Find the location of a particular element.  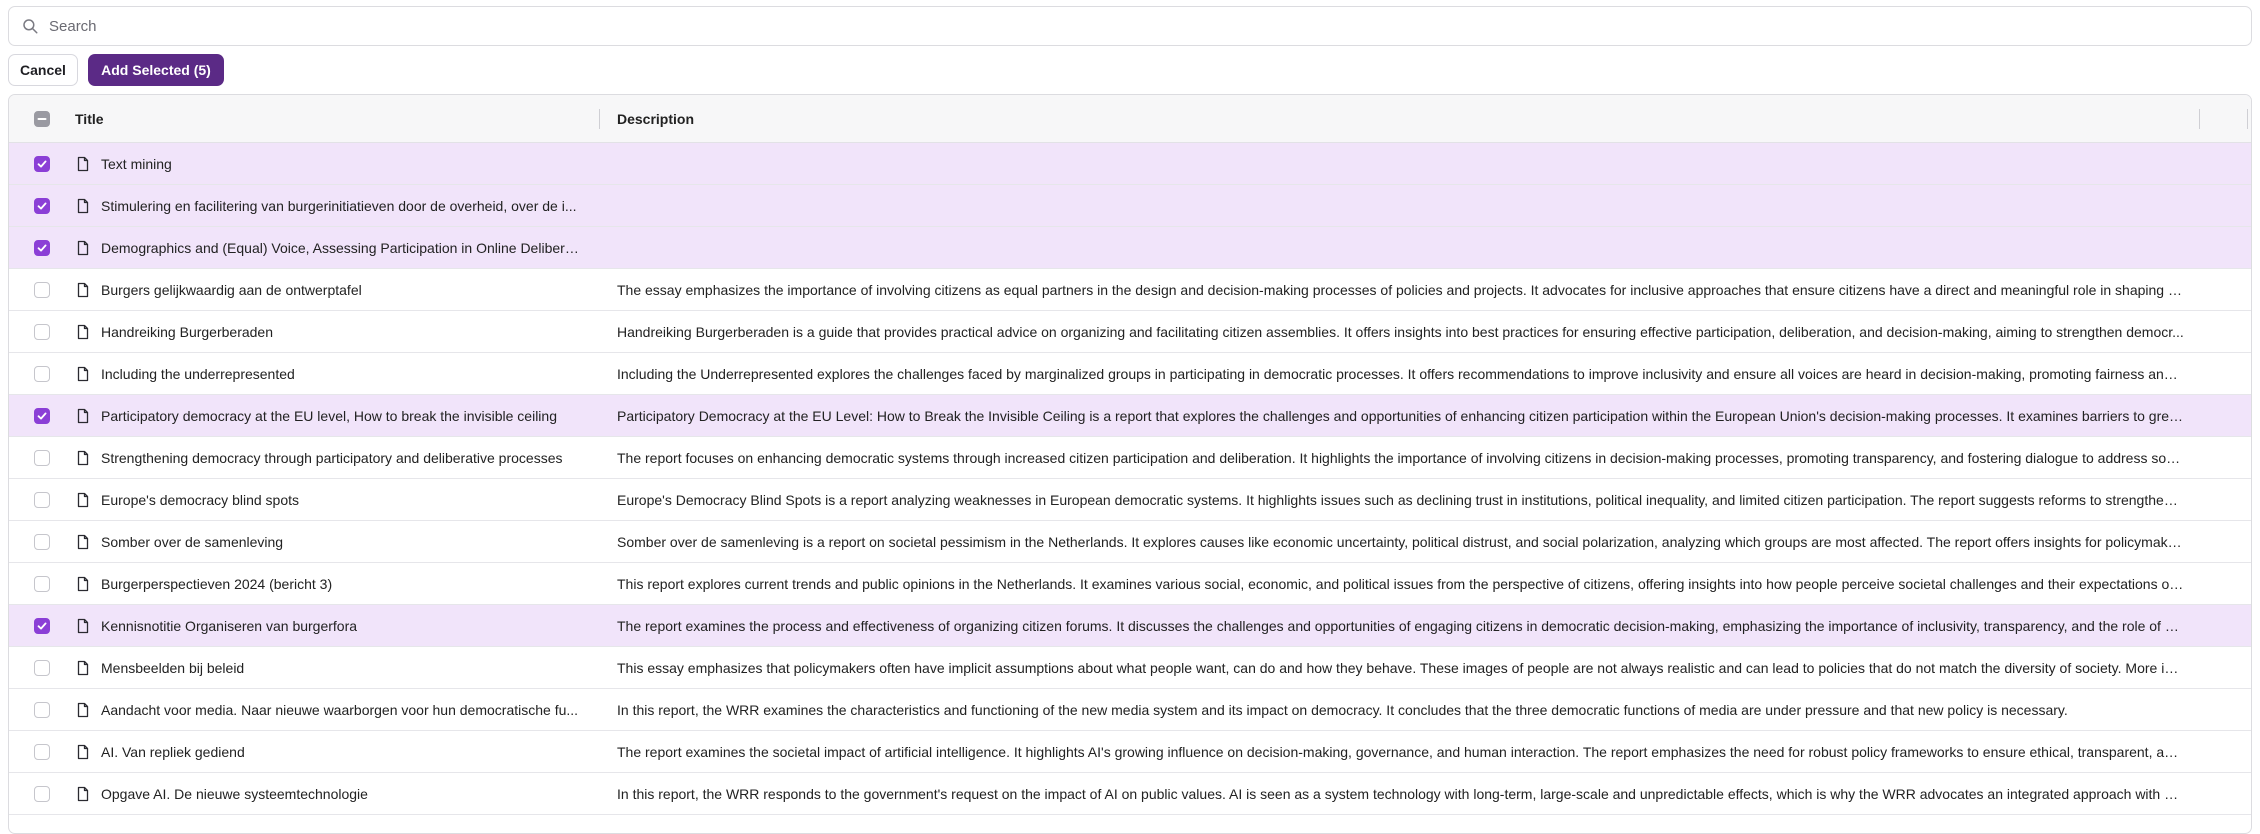

title-cell: Mensbeelden bij beleid is located at coordinates (337, 668).